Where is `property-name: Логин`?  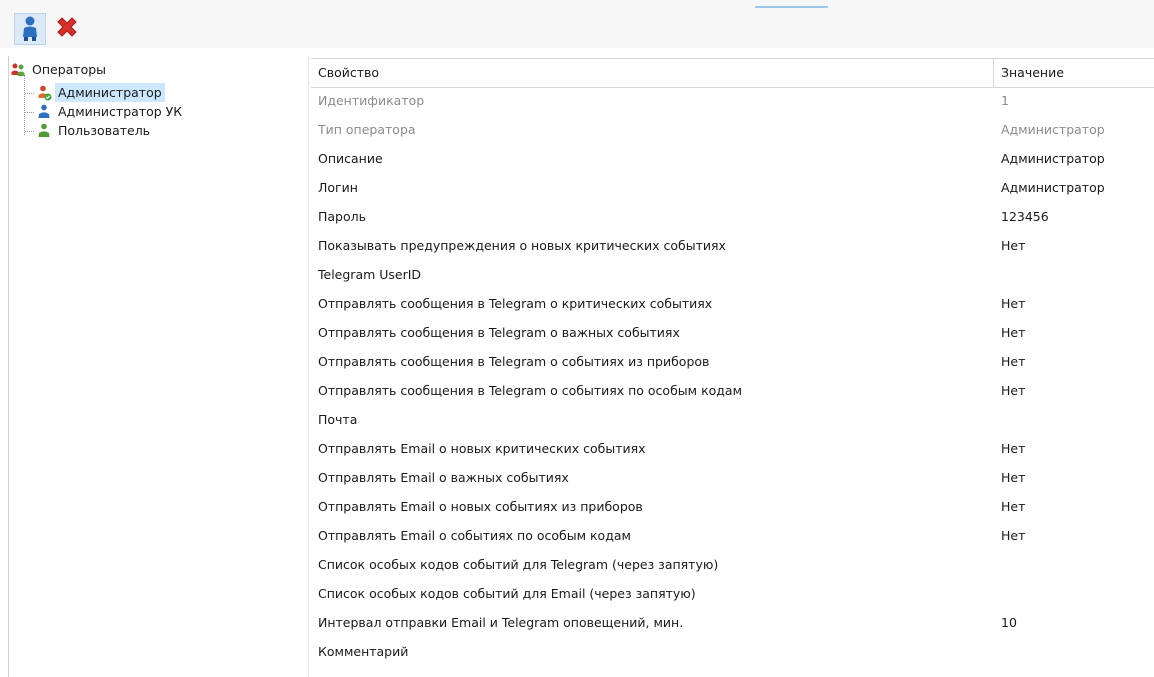
property-name: Логин is located at coordinates (338, 187).